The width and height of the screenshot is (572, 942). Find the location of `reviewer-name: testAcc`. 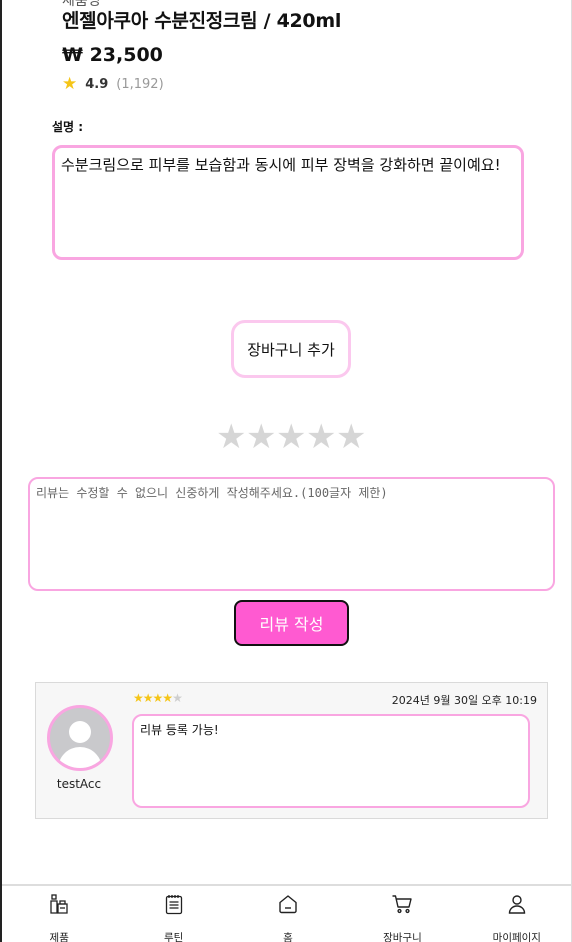

reviewer-name: testAcc is located at coordinates (79, 784).